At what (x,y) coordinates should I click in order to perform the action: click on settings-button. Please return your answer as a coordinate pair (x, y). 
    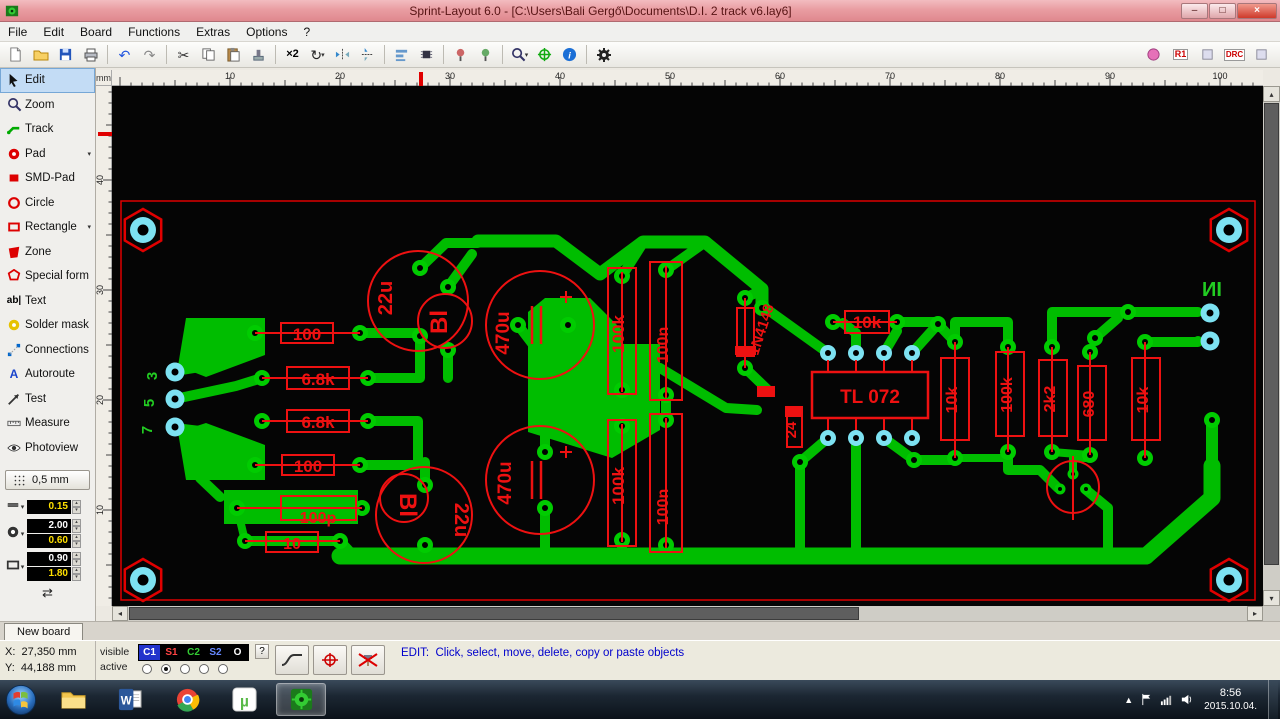
    Looking at the image, I should click on (603, 55).